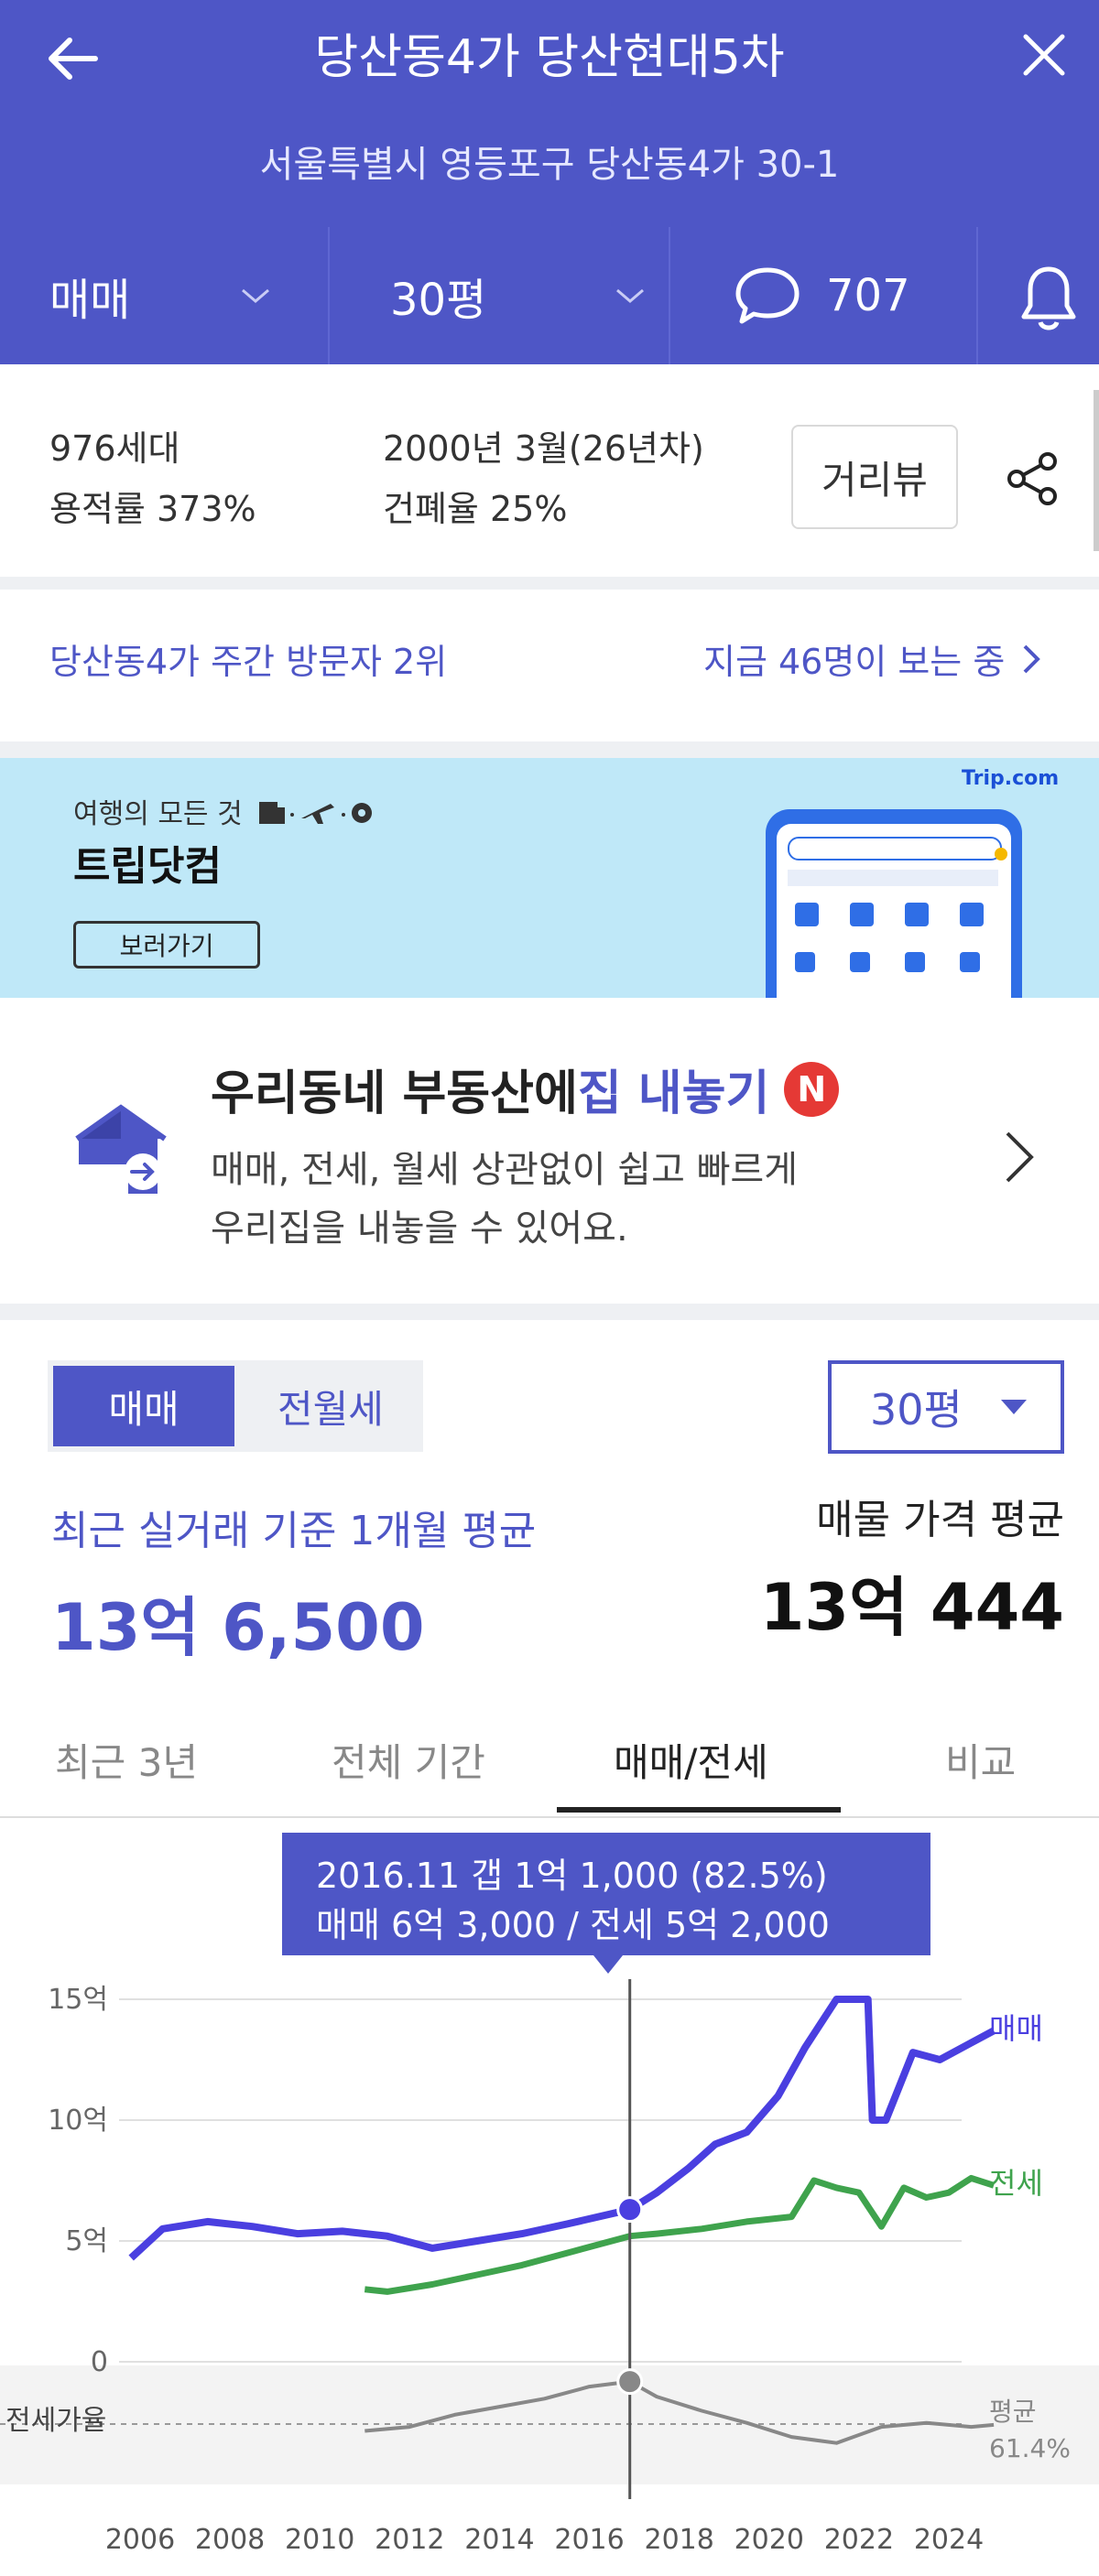 Image resolution: width=1099 pixels, height=2576 pixels. What do you see at coordinates (544, 2540) in the screenshot?
I see `x-axis-ticks: 2006 2008 2010 2012 2014 2016 2018 2020 2022 2024` at bounding box center [544, 2540].